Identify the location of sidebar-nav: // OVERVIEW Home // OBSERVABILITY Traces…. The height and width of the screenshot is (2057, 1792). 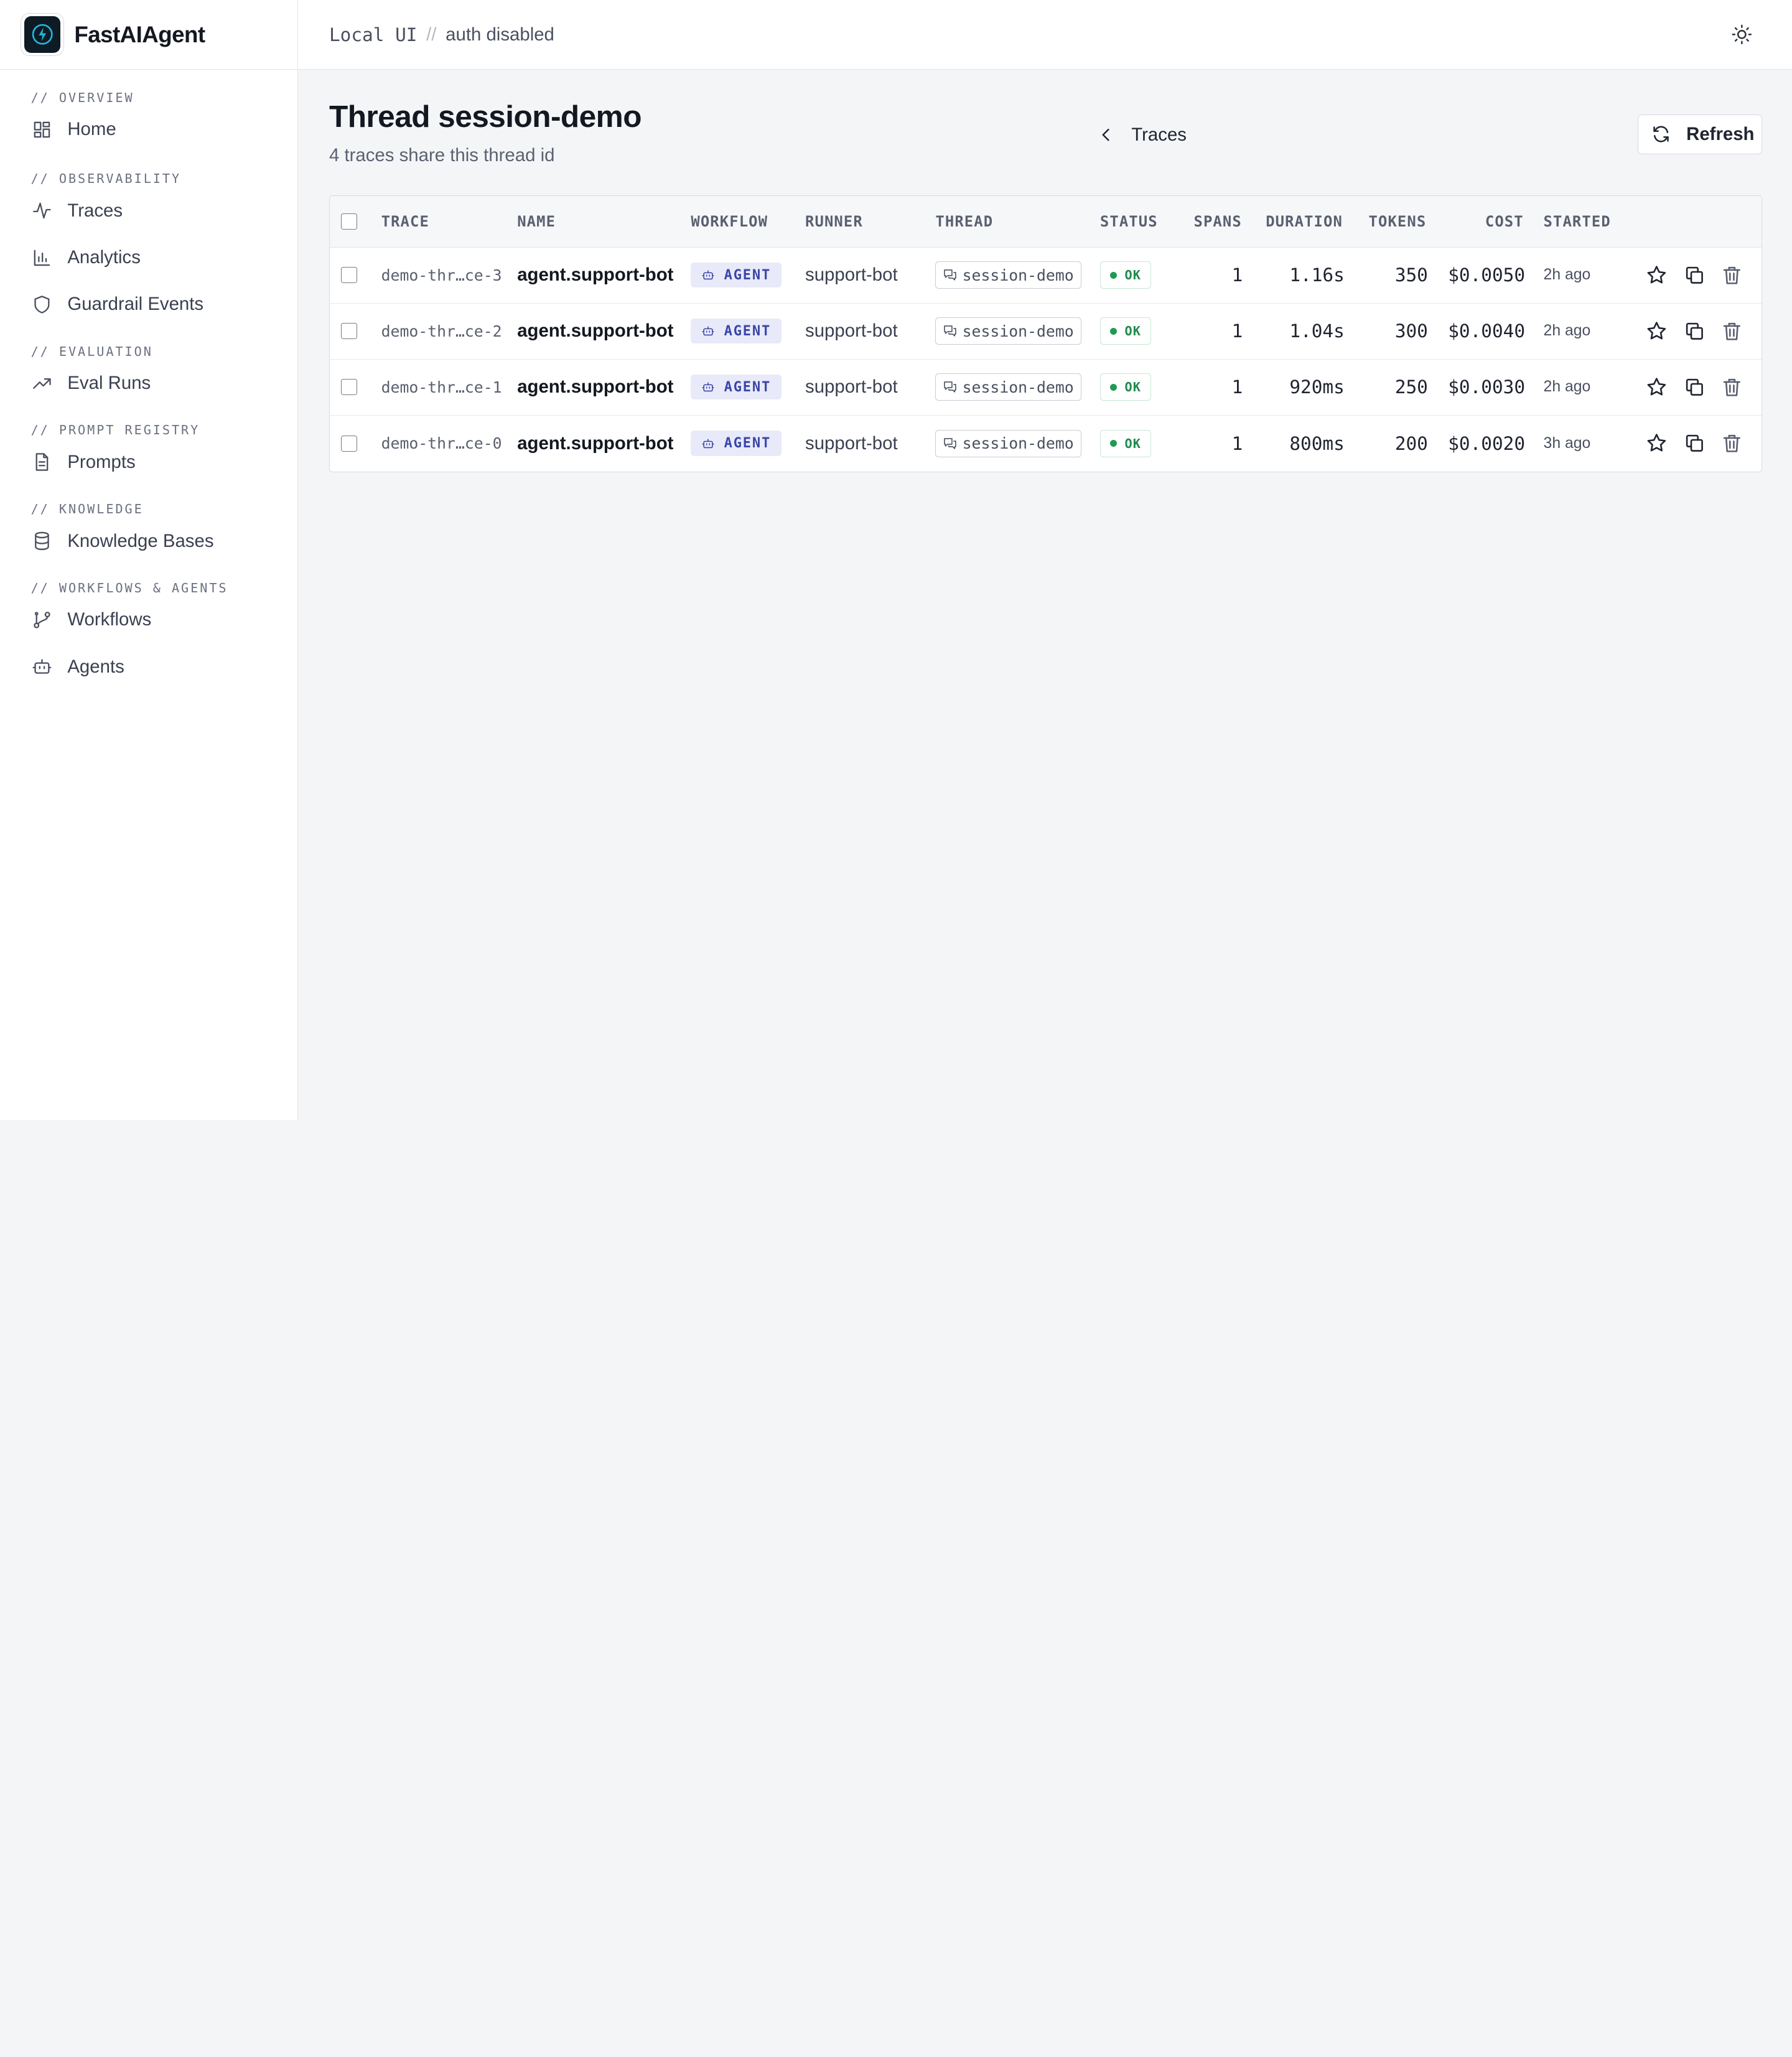
(149, 380).